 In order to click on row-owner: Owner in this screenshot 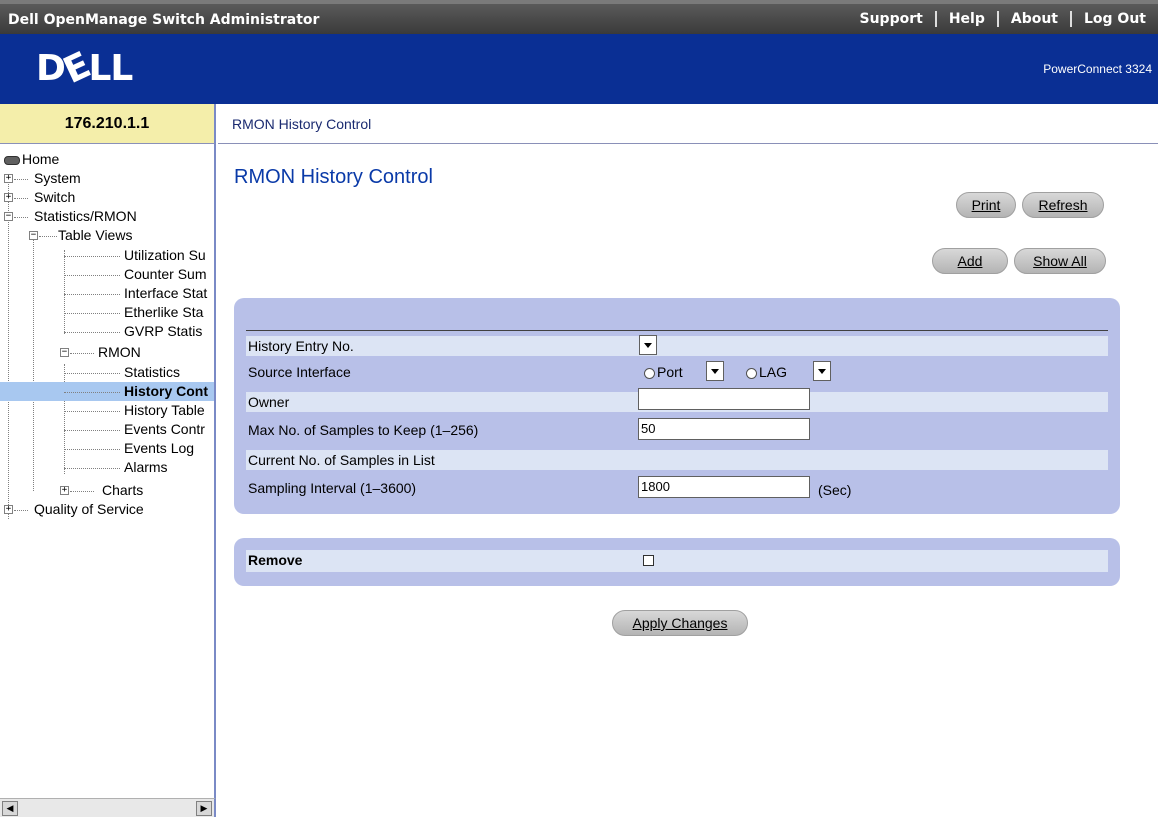, I will do `click(677, 400)`.